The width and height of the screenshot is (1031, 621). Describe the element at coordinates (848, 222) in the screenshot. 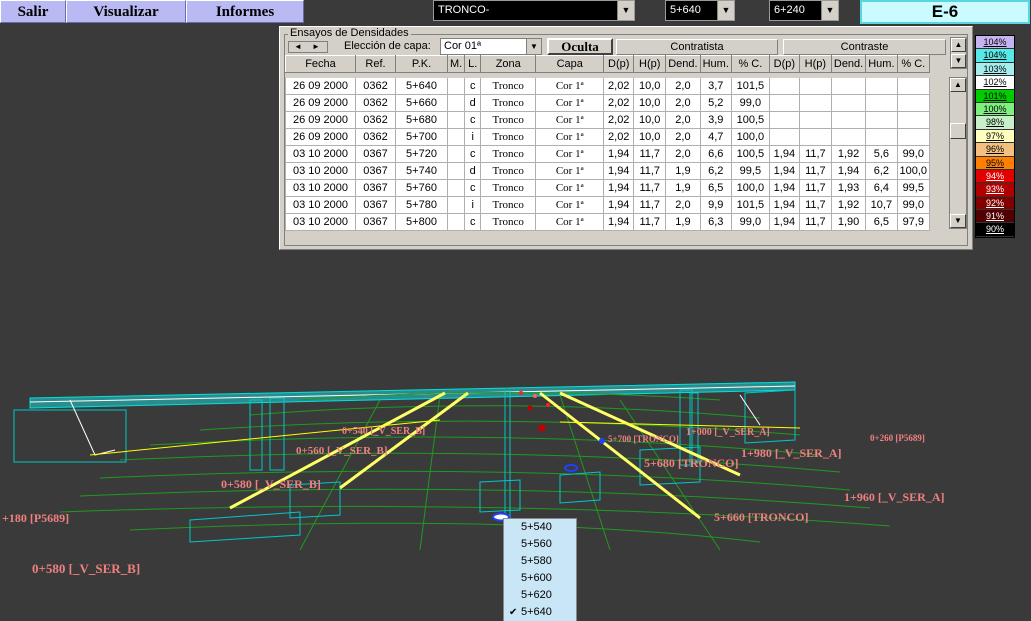

I see `table-cell: 1,90` at that location.